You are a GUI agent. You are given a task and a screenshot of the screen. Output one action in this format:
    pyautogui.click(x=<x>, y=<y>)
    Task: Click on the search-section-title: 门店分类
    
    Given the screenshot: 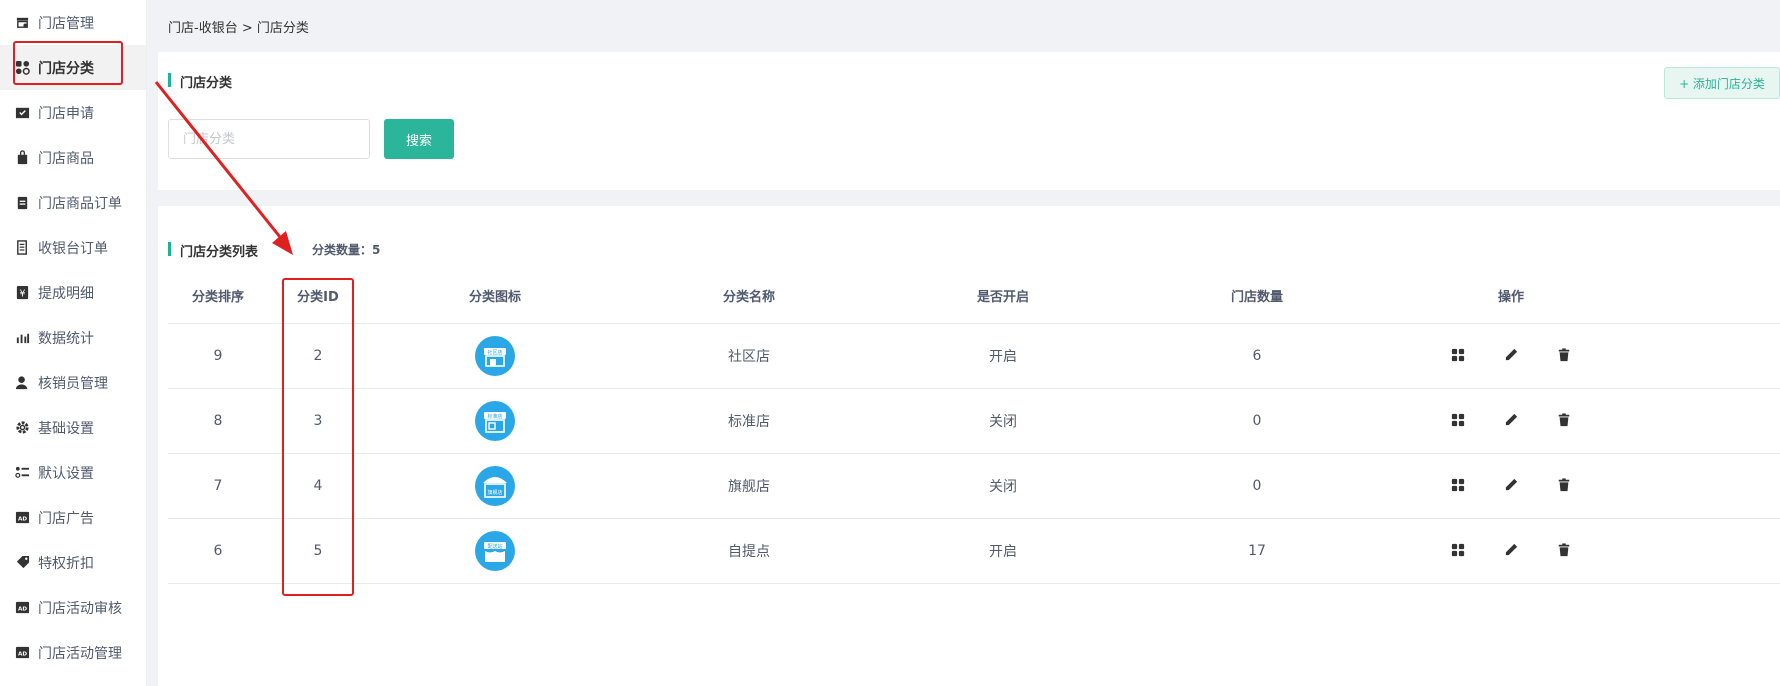 What is the action you would take?
    pyautogui.click(x=200, y=81)
    